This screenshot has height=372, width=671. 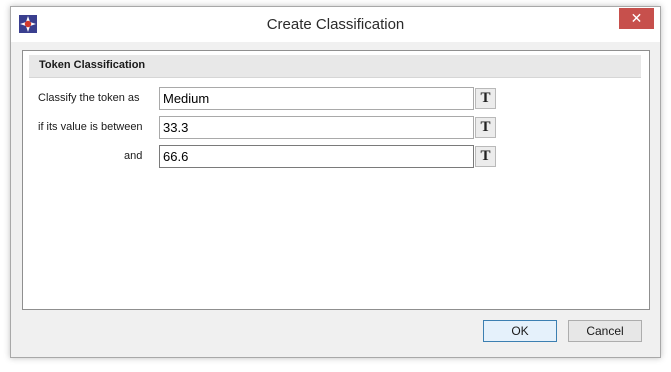 I want to click on classify-token-input, so click(x=316, y=98).